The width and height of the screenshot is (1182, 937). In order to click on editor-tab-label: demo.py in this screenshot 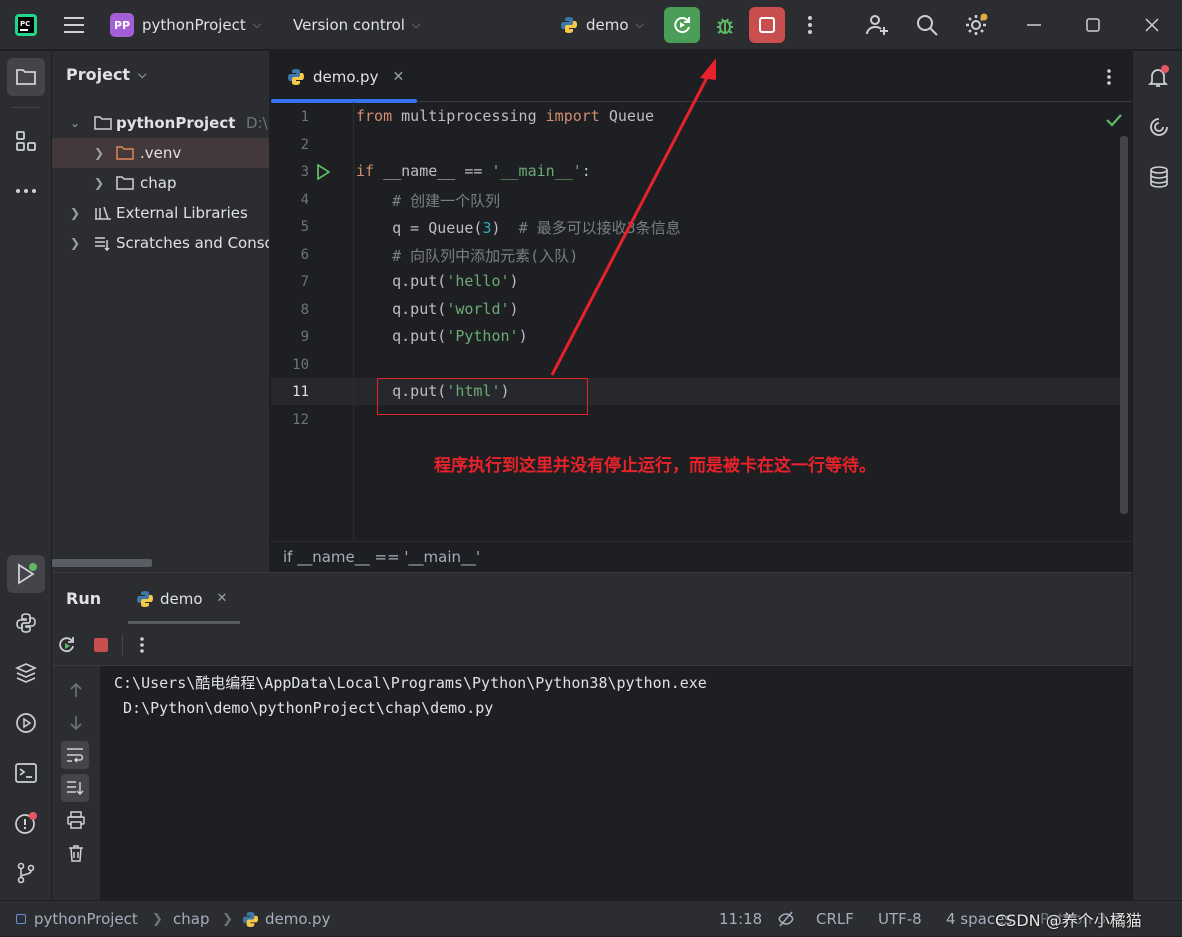, I will do `click(346, 76)`.